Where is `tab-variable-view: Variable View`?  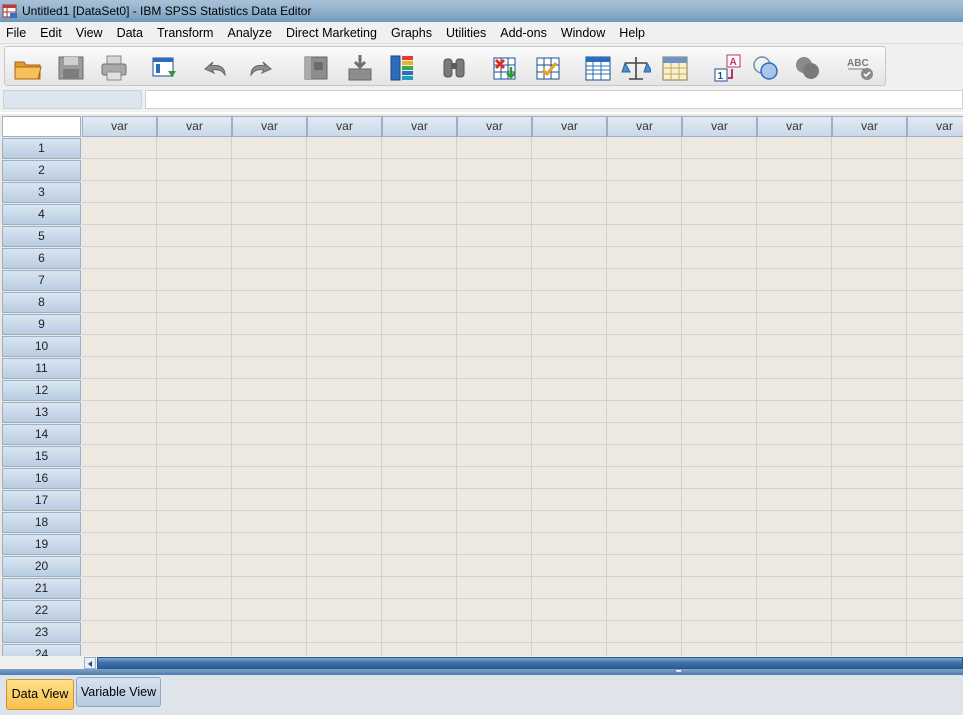
tab-variable-view: Variable View is located at coordinates (118, 692).